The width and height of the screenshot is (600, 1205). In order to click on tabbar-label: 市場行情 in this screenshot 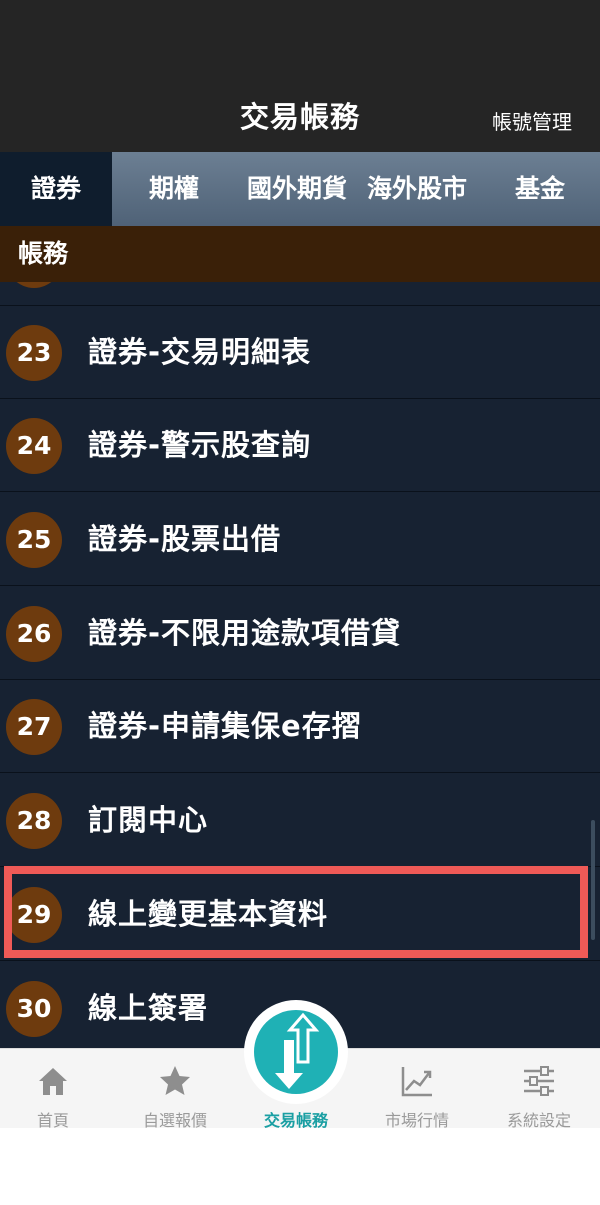, I will do `click(416, 1119)`.